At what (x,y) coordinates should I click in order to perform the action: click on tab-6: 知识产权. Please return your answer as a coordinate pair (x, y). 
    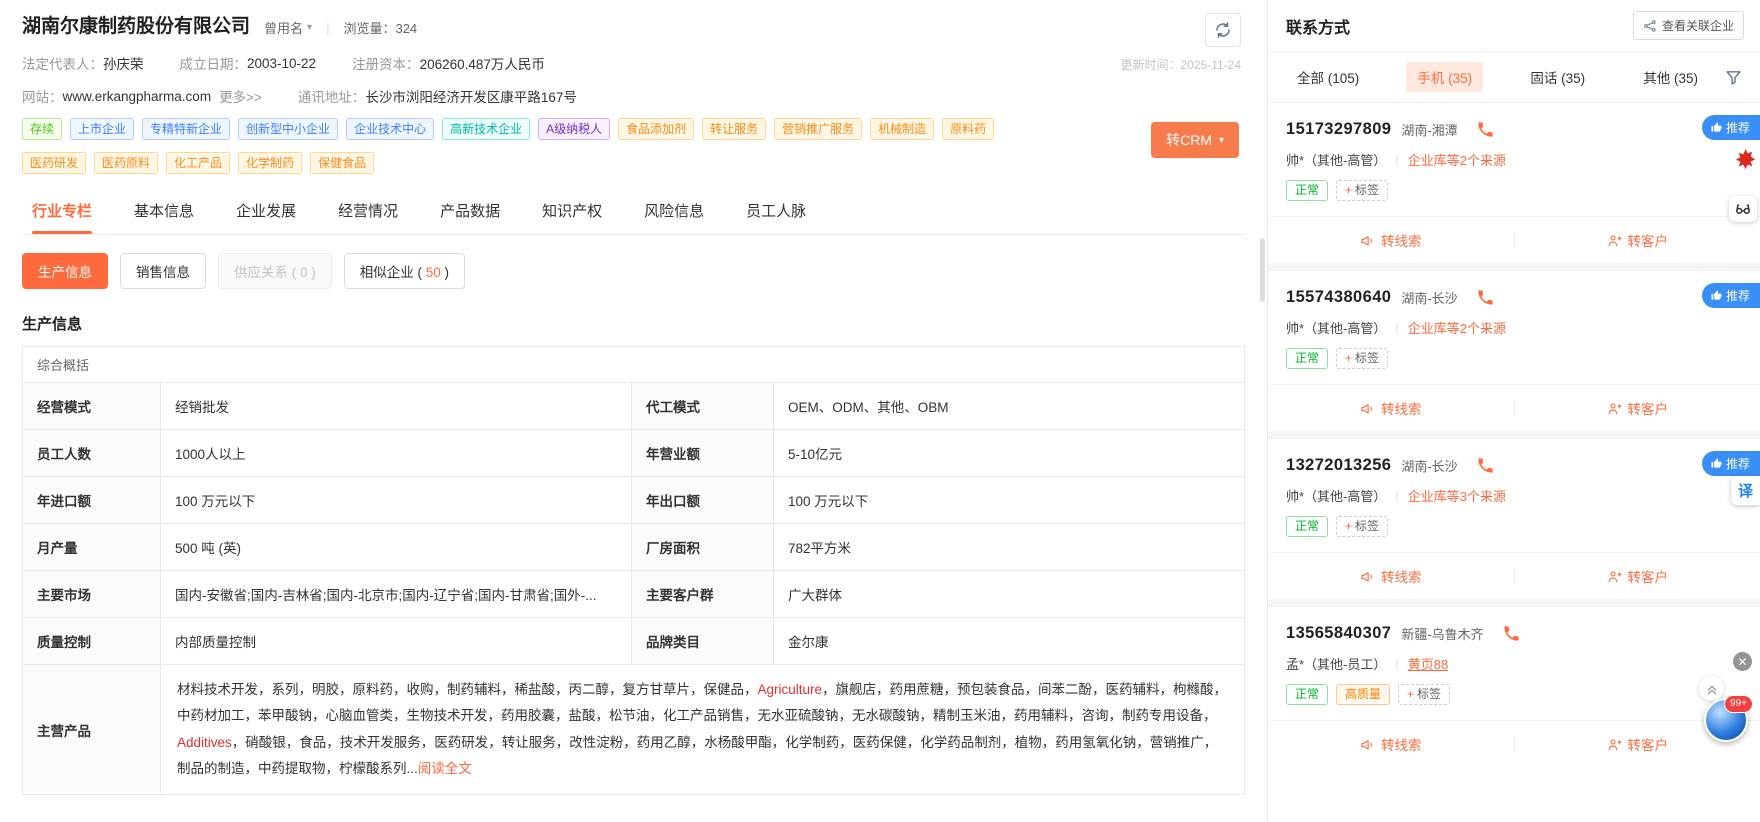
    Looking at the image, I should click on (572, 212).